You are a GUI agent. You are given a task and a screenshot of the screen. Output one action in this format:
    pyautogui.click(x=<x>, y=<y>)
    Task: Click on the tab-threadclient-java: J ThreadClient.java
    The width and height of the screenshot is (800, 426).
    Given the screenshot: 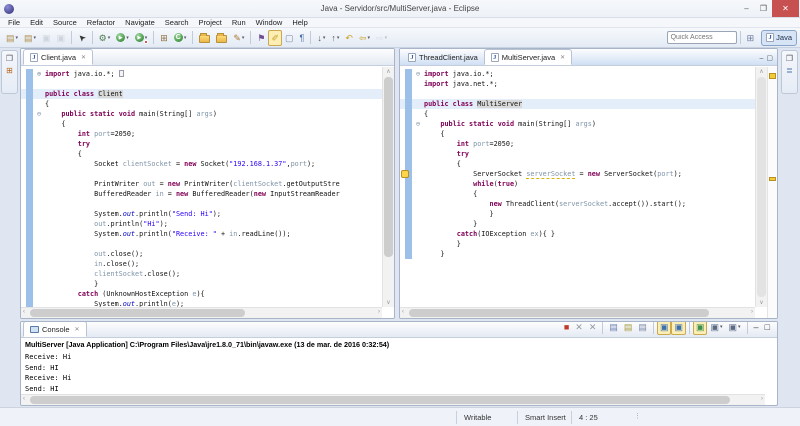 What is the action you would take?
    pyautogui.click(x=443, y=57)
    